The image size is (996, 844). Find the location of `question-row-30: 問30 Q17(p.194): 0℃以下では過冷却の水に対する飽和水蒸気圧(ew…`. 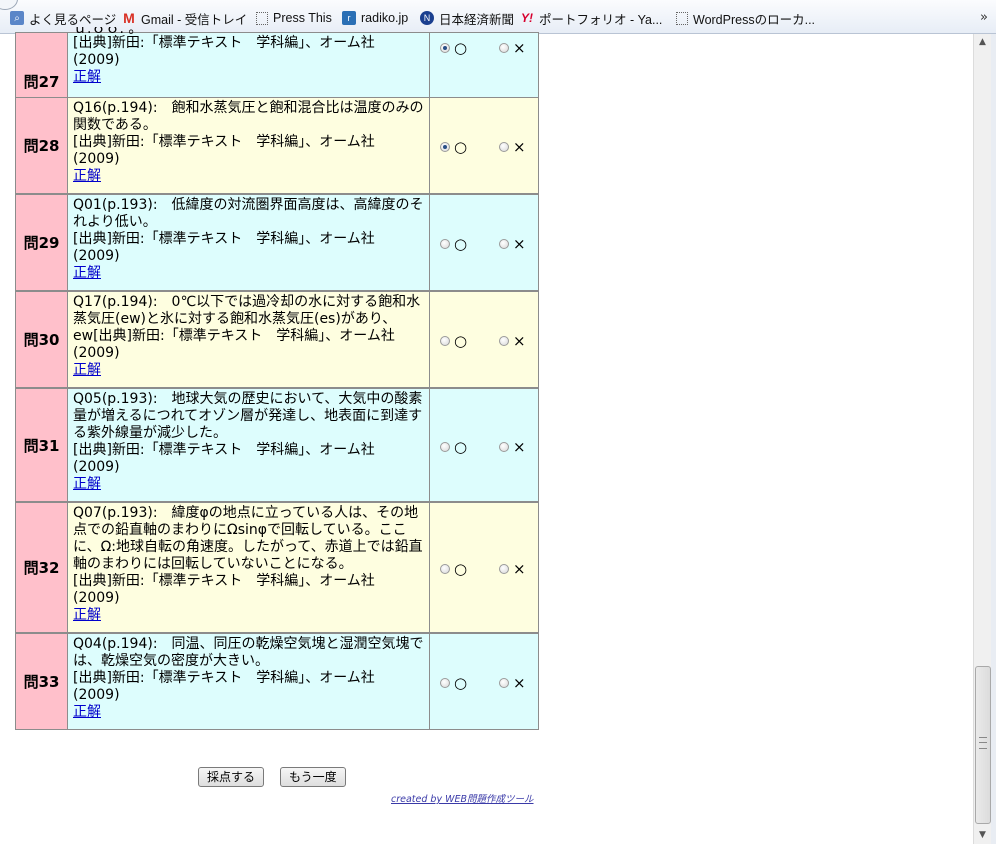

question-row-30: 問30 Q17(p.194): 0℃以下では過冷却の水に対する飽和水蒸気圧(ew… is located at coordinates (277, 339).